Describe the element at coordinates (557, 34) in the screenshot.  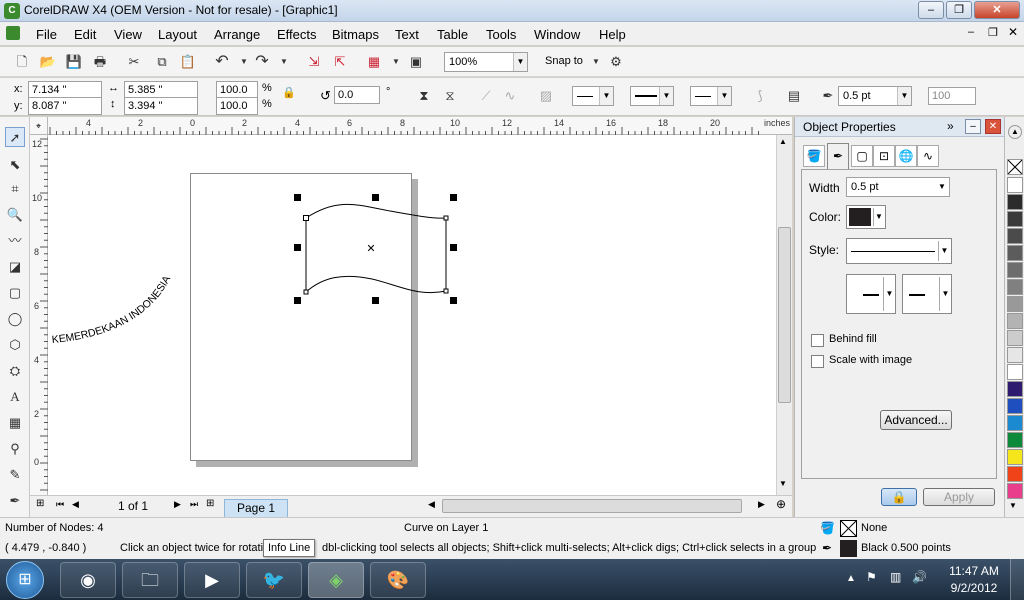
I see `menu-window: Window` at that location.